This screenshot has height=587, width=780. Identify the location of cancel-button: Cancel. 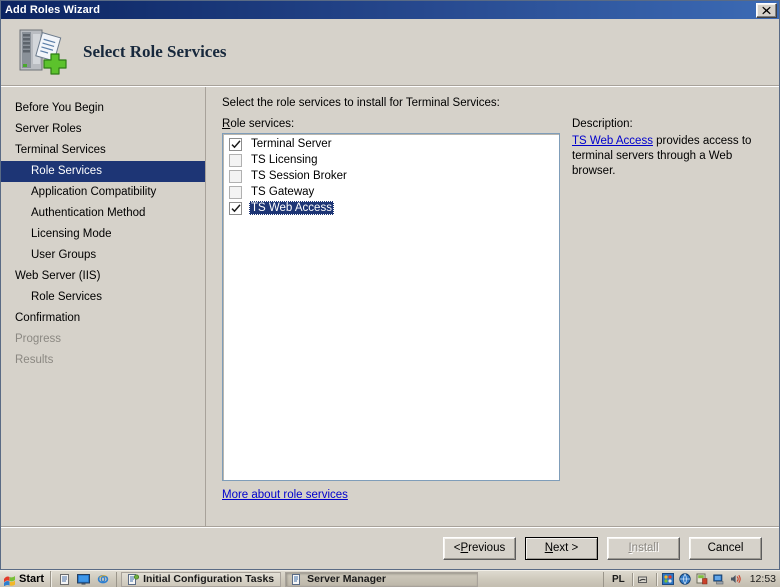
(725, 548).